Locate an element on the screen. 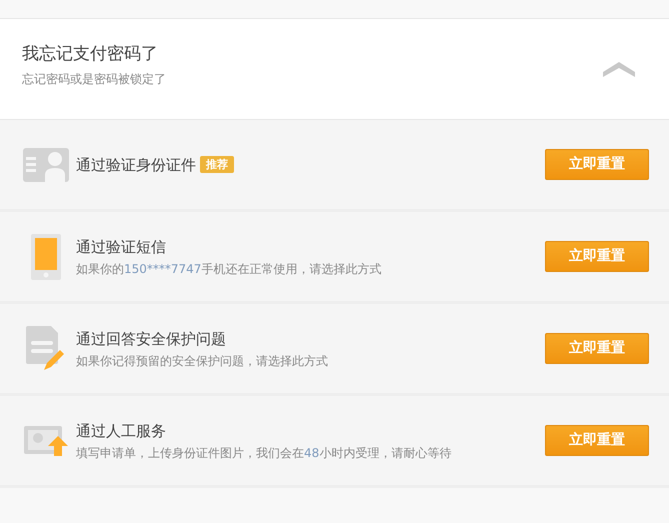  option-description: 填写申请单，上传身份证件图片，我们会在48小时内受理，请耐心等待 is located at coordinates (264, 452).